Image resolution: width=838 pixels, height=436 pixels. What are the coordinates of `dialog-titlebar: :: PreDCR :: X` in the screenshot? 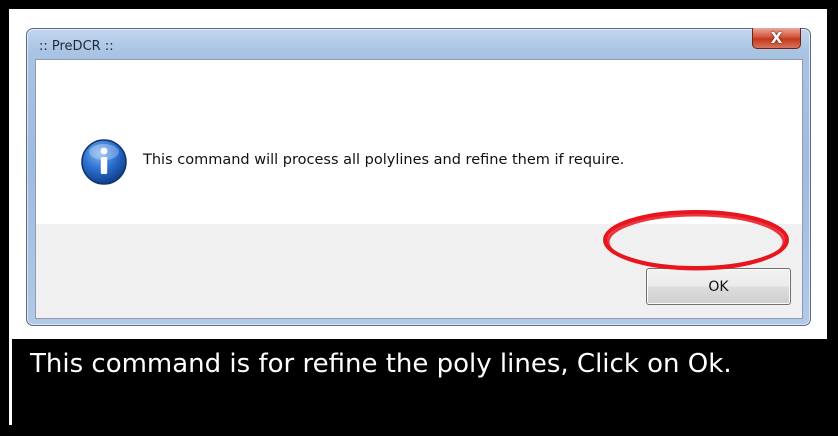 It's located at (418, 43).